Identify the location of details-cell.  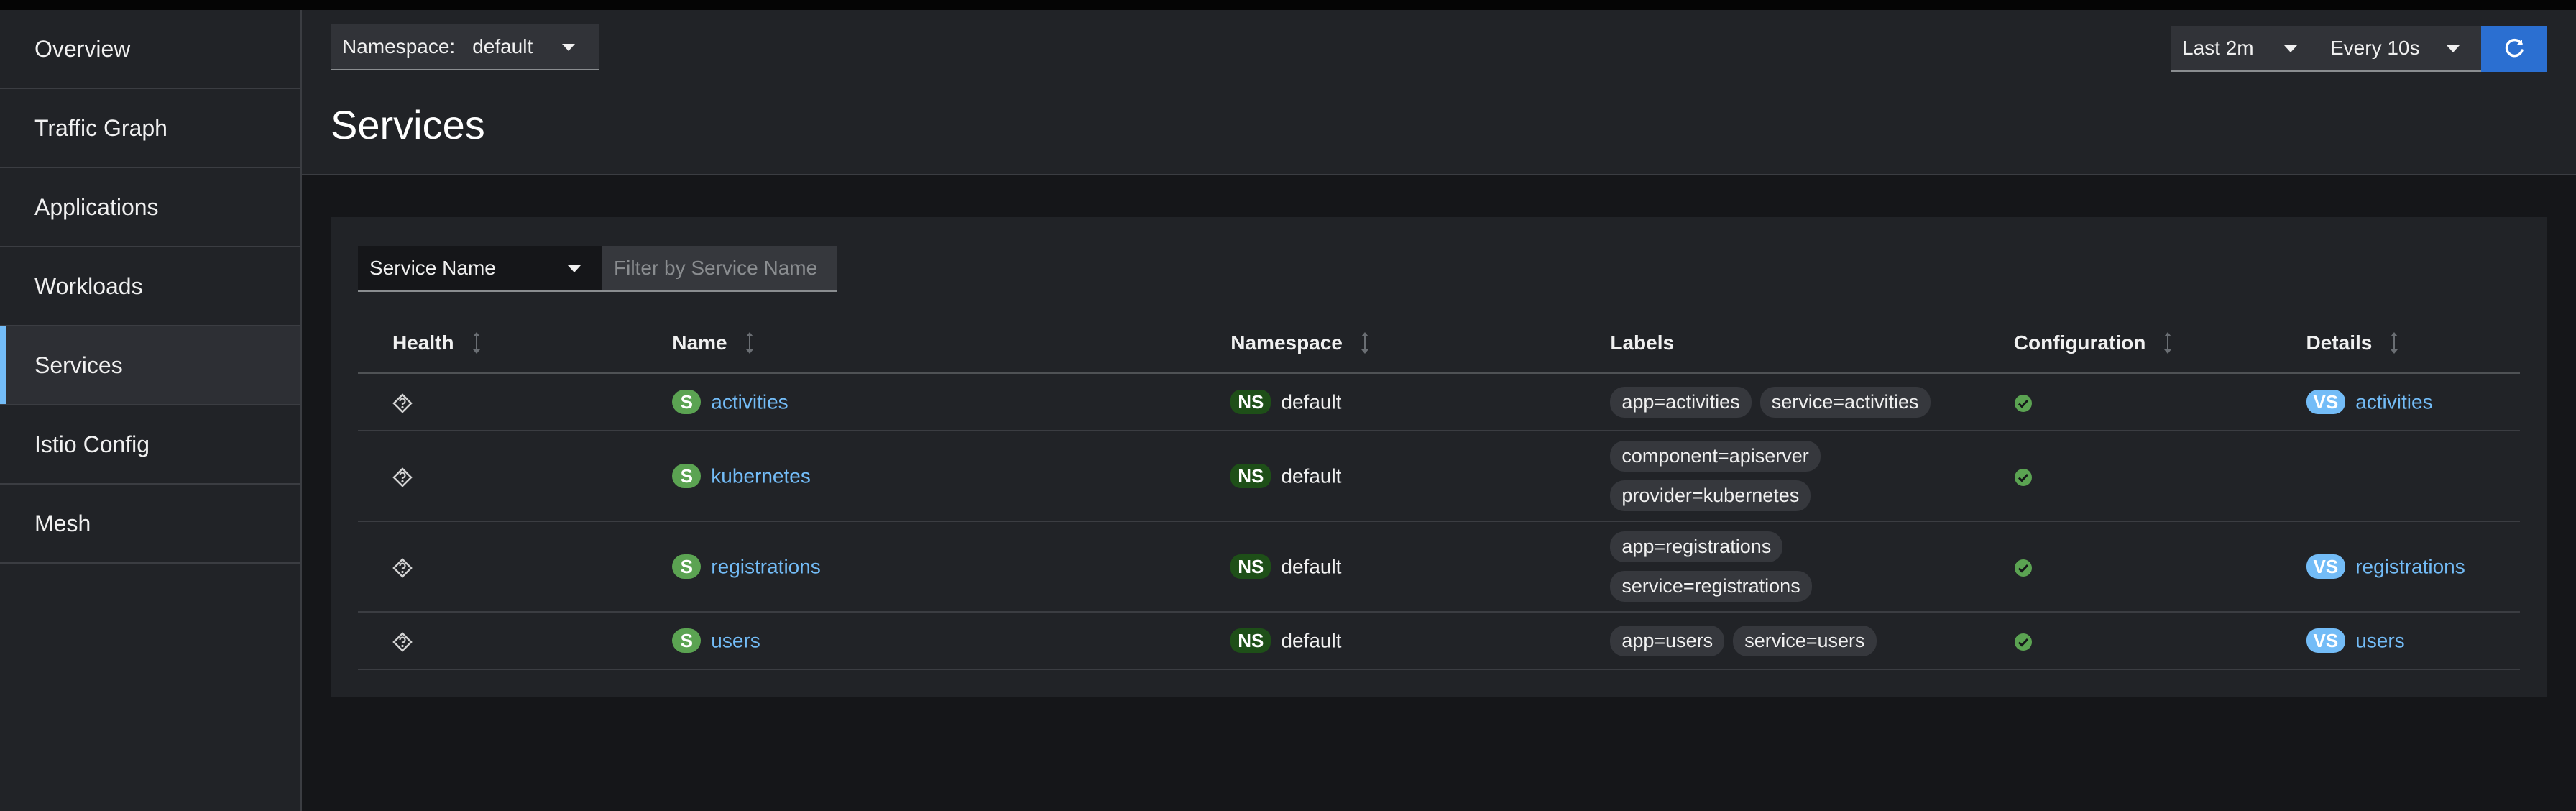
(2413, 476).